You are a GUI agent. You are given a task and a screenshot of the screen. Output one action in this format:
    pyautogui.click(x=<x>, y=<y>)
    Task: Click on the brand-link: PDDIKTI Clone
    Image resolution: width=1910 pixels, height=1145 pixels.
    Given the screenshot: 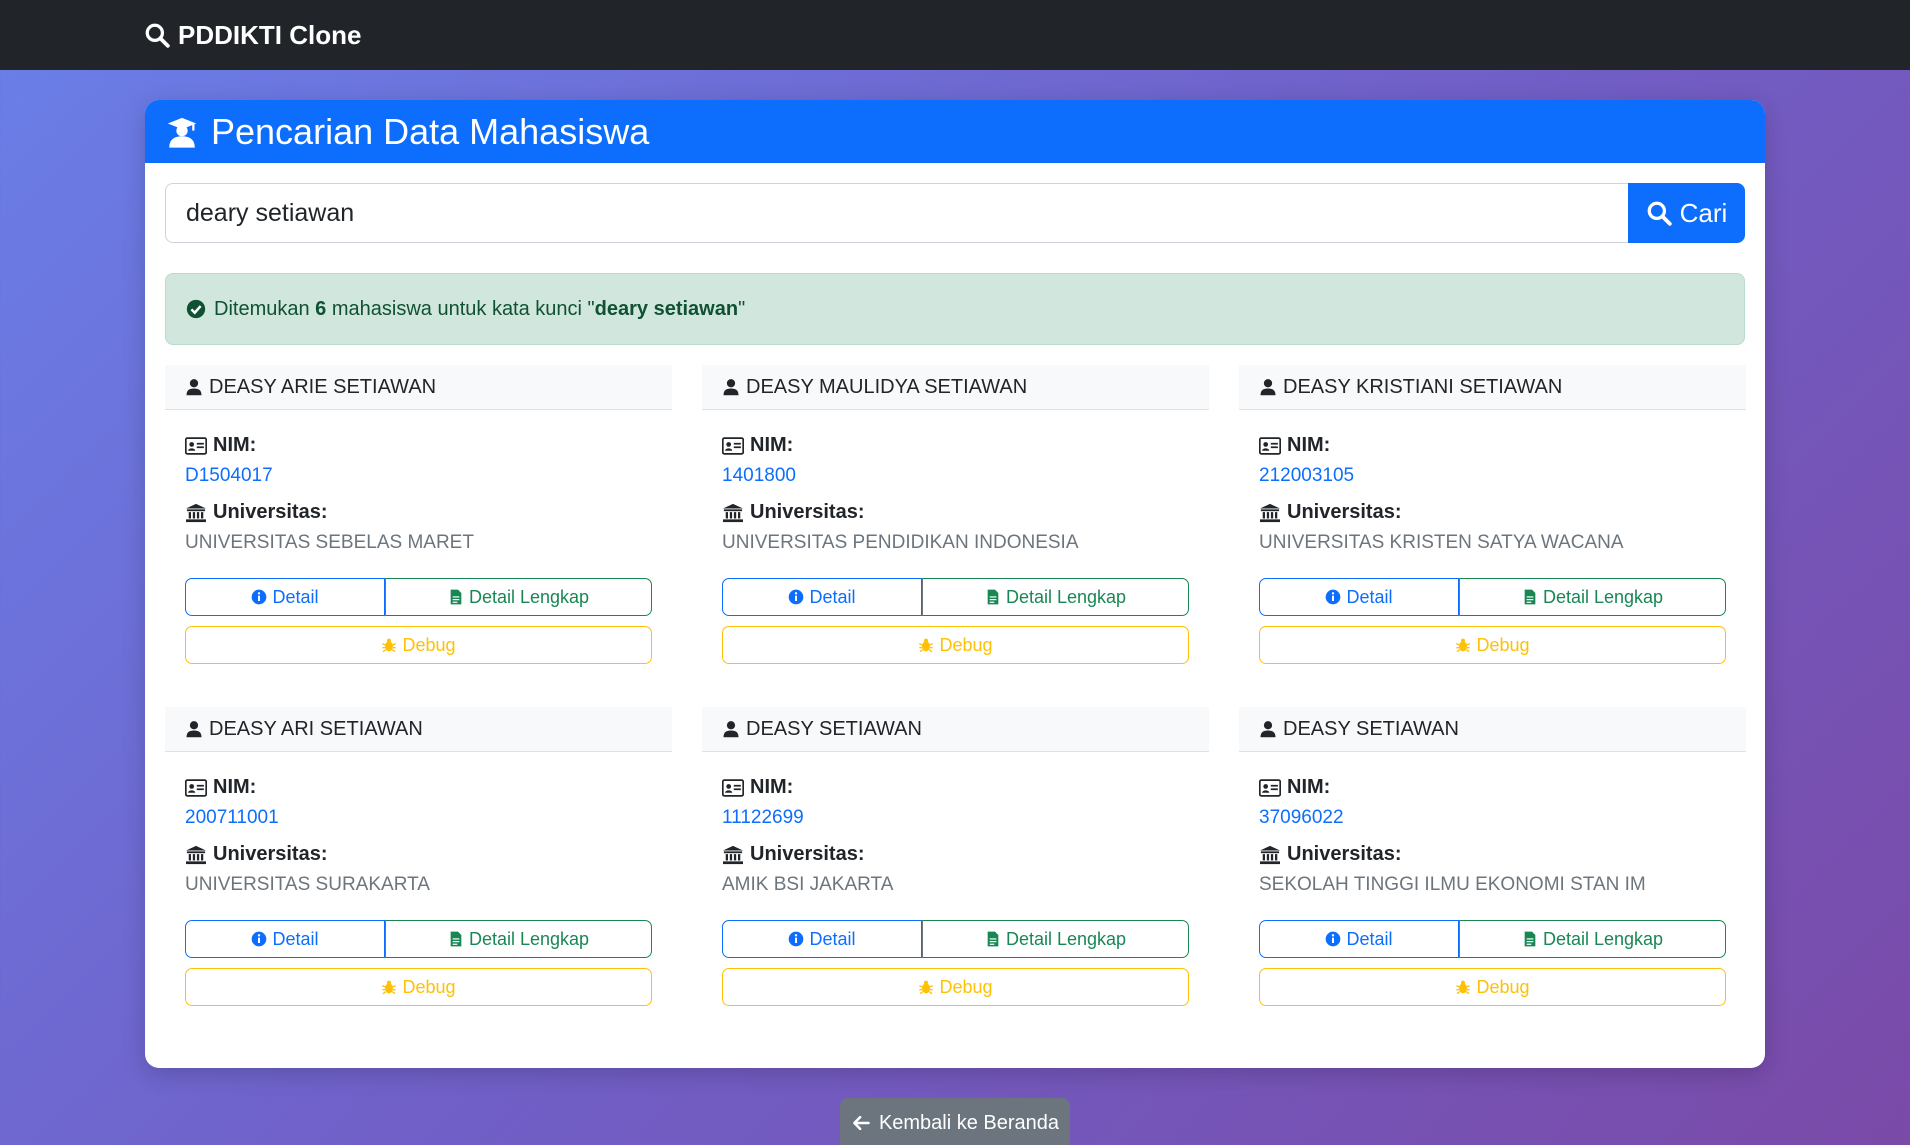 What is the action you would take?
    pyautogui.click(x=252, y=35)
    